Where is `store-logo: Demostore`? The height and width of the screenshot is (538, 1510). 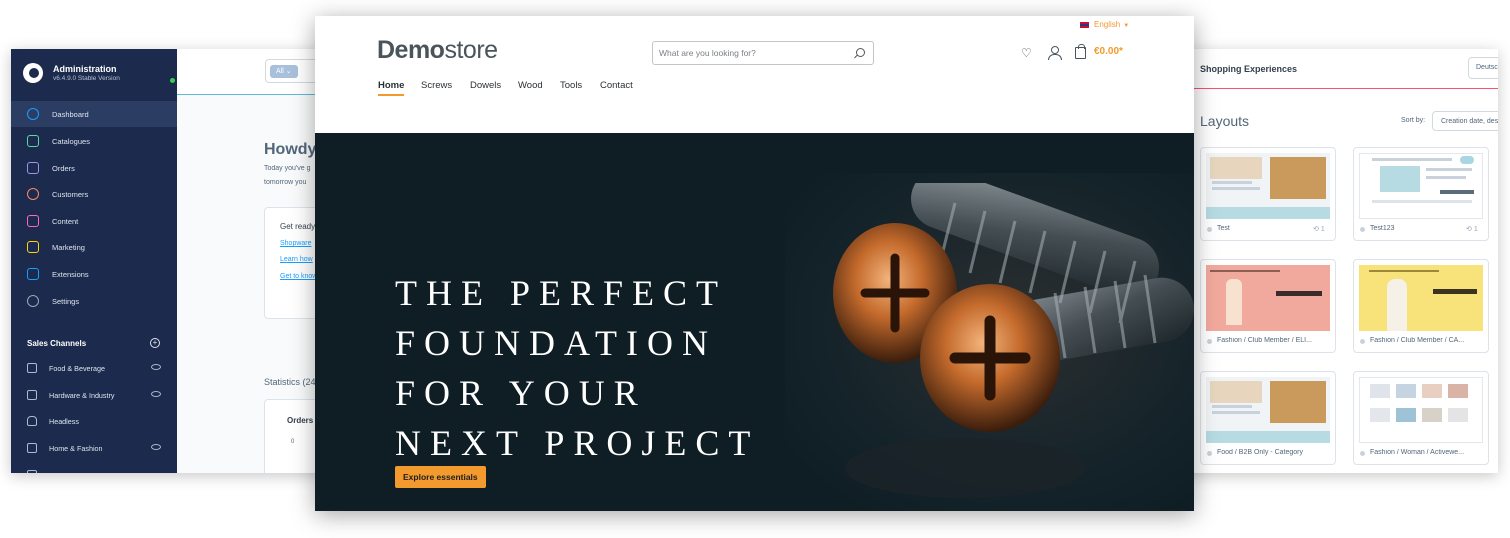
store-logo: Demostore is located at coordinates (437, 50).